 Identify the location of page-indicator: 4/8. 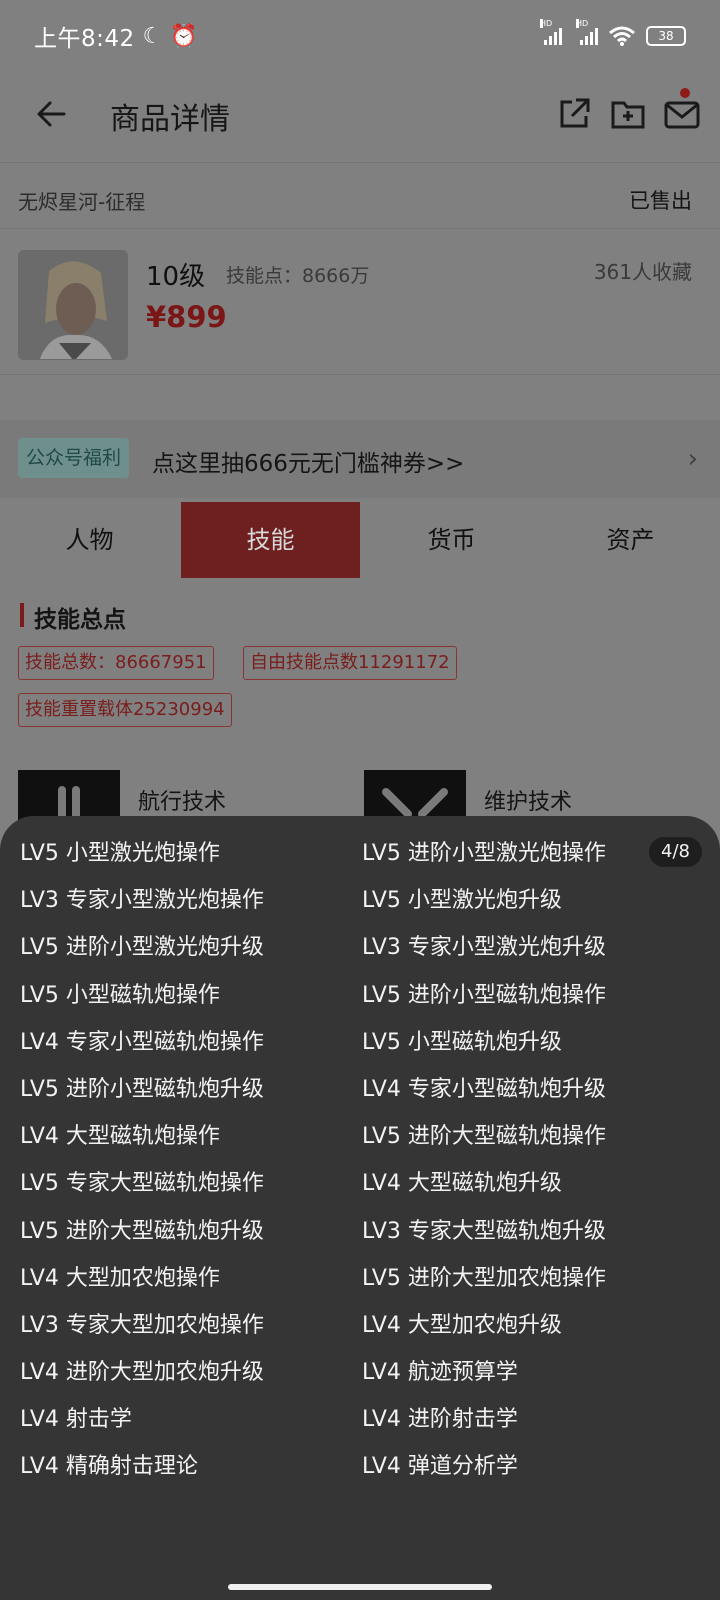
(675, 852).